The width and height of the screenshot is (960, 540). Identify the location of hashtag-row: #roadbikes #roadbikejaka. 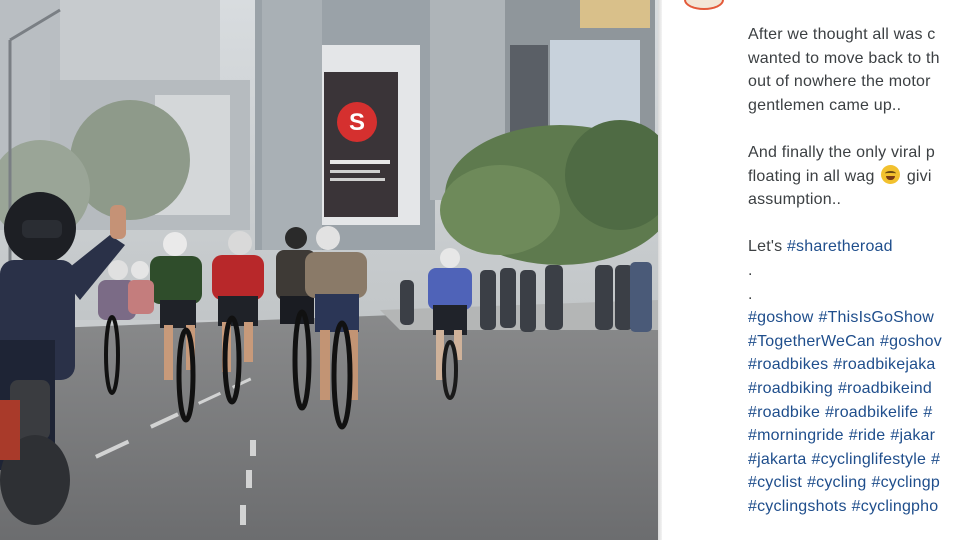
(854, 365).